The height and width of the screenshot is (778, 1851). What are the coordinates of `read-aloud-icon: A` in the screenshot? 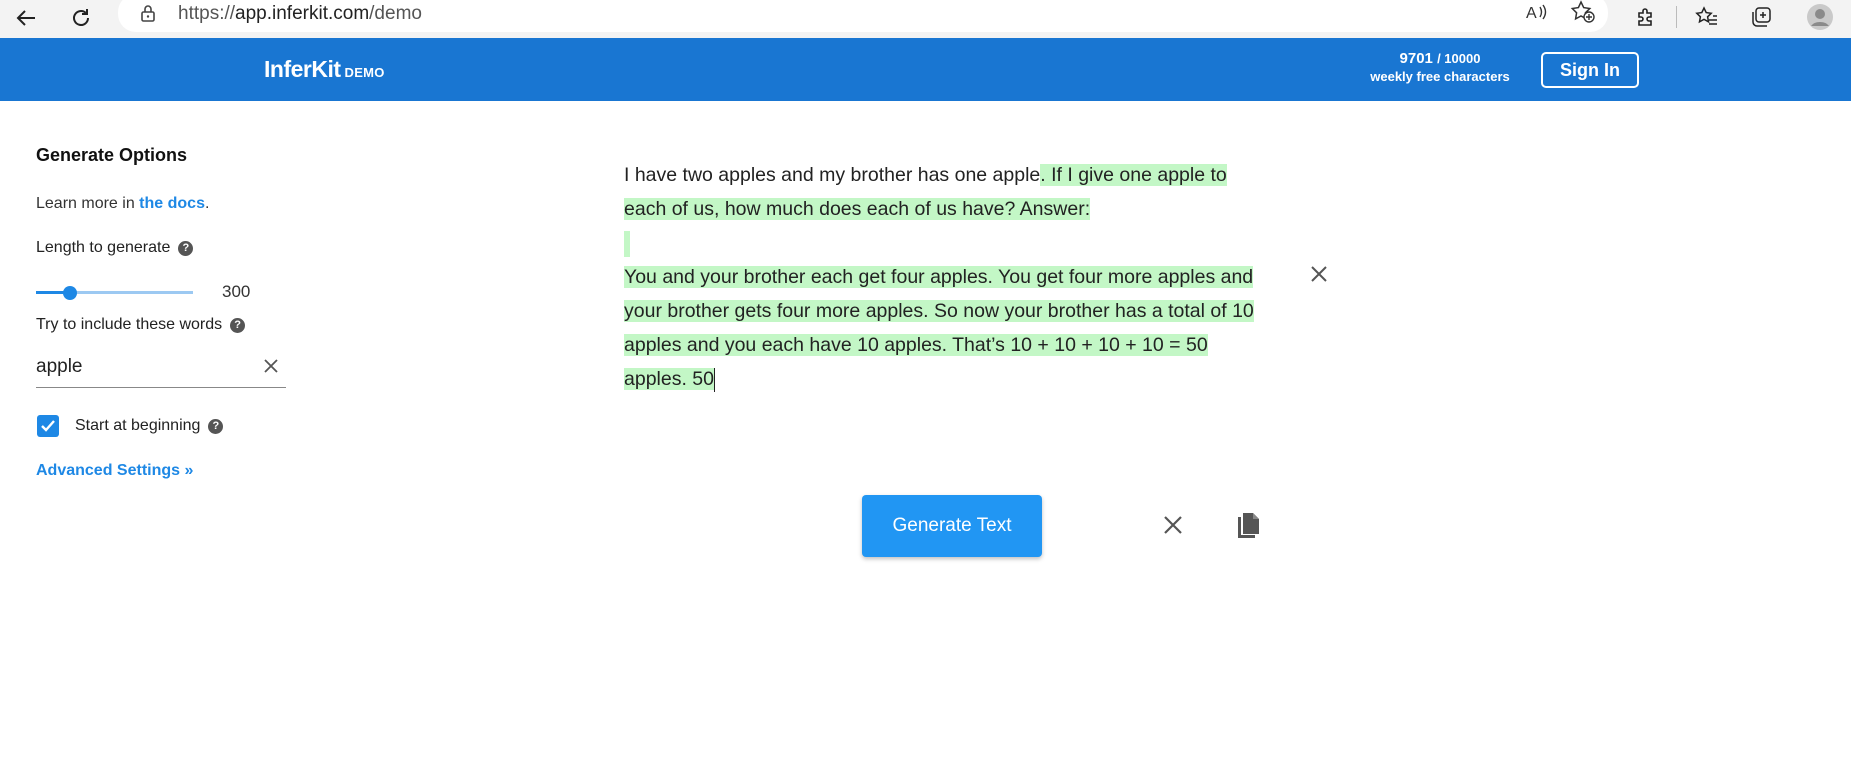 It's located at (1538, 14).